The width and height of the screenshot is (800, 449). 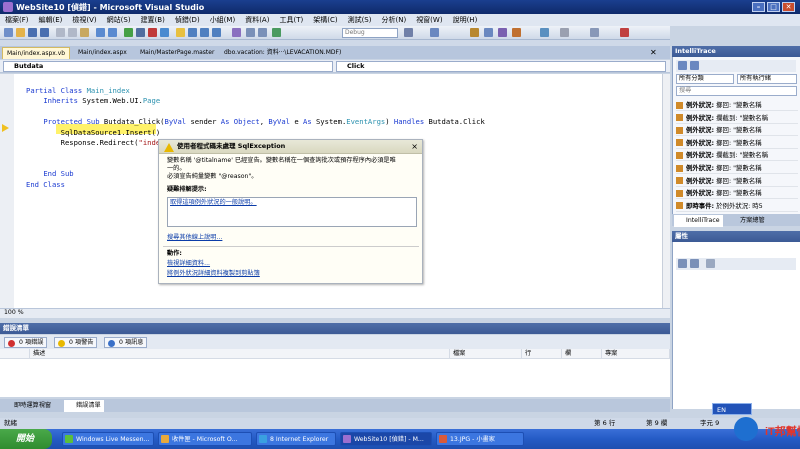 I want to click on column-line: 行, so click(x=542, y=354).